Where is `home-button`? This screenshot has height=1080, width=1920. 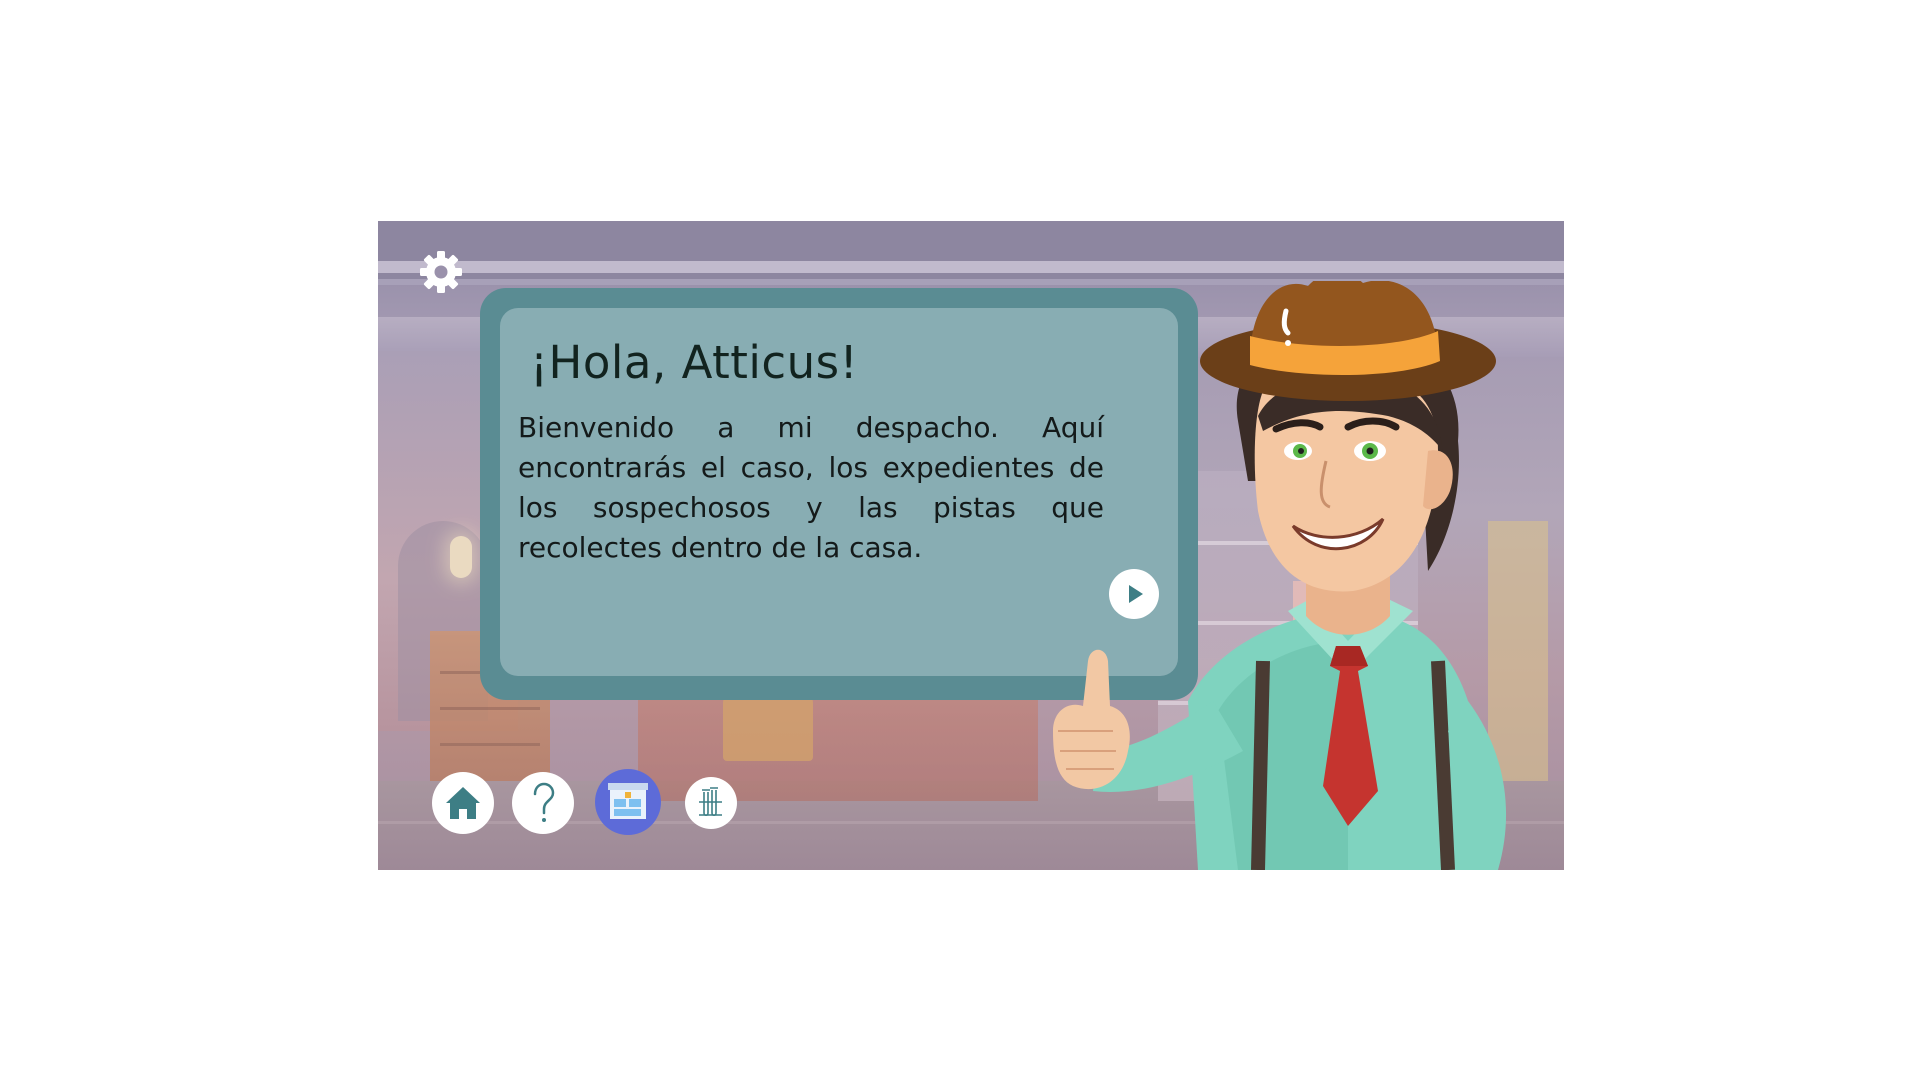 home-button is located at coordinates (463, 803).